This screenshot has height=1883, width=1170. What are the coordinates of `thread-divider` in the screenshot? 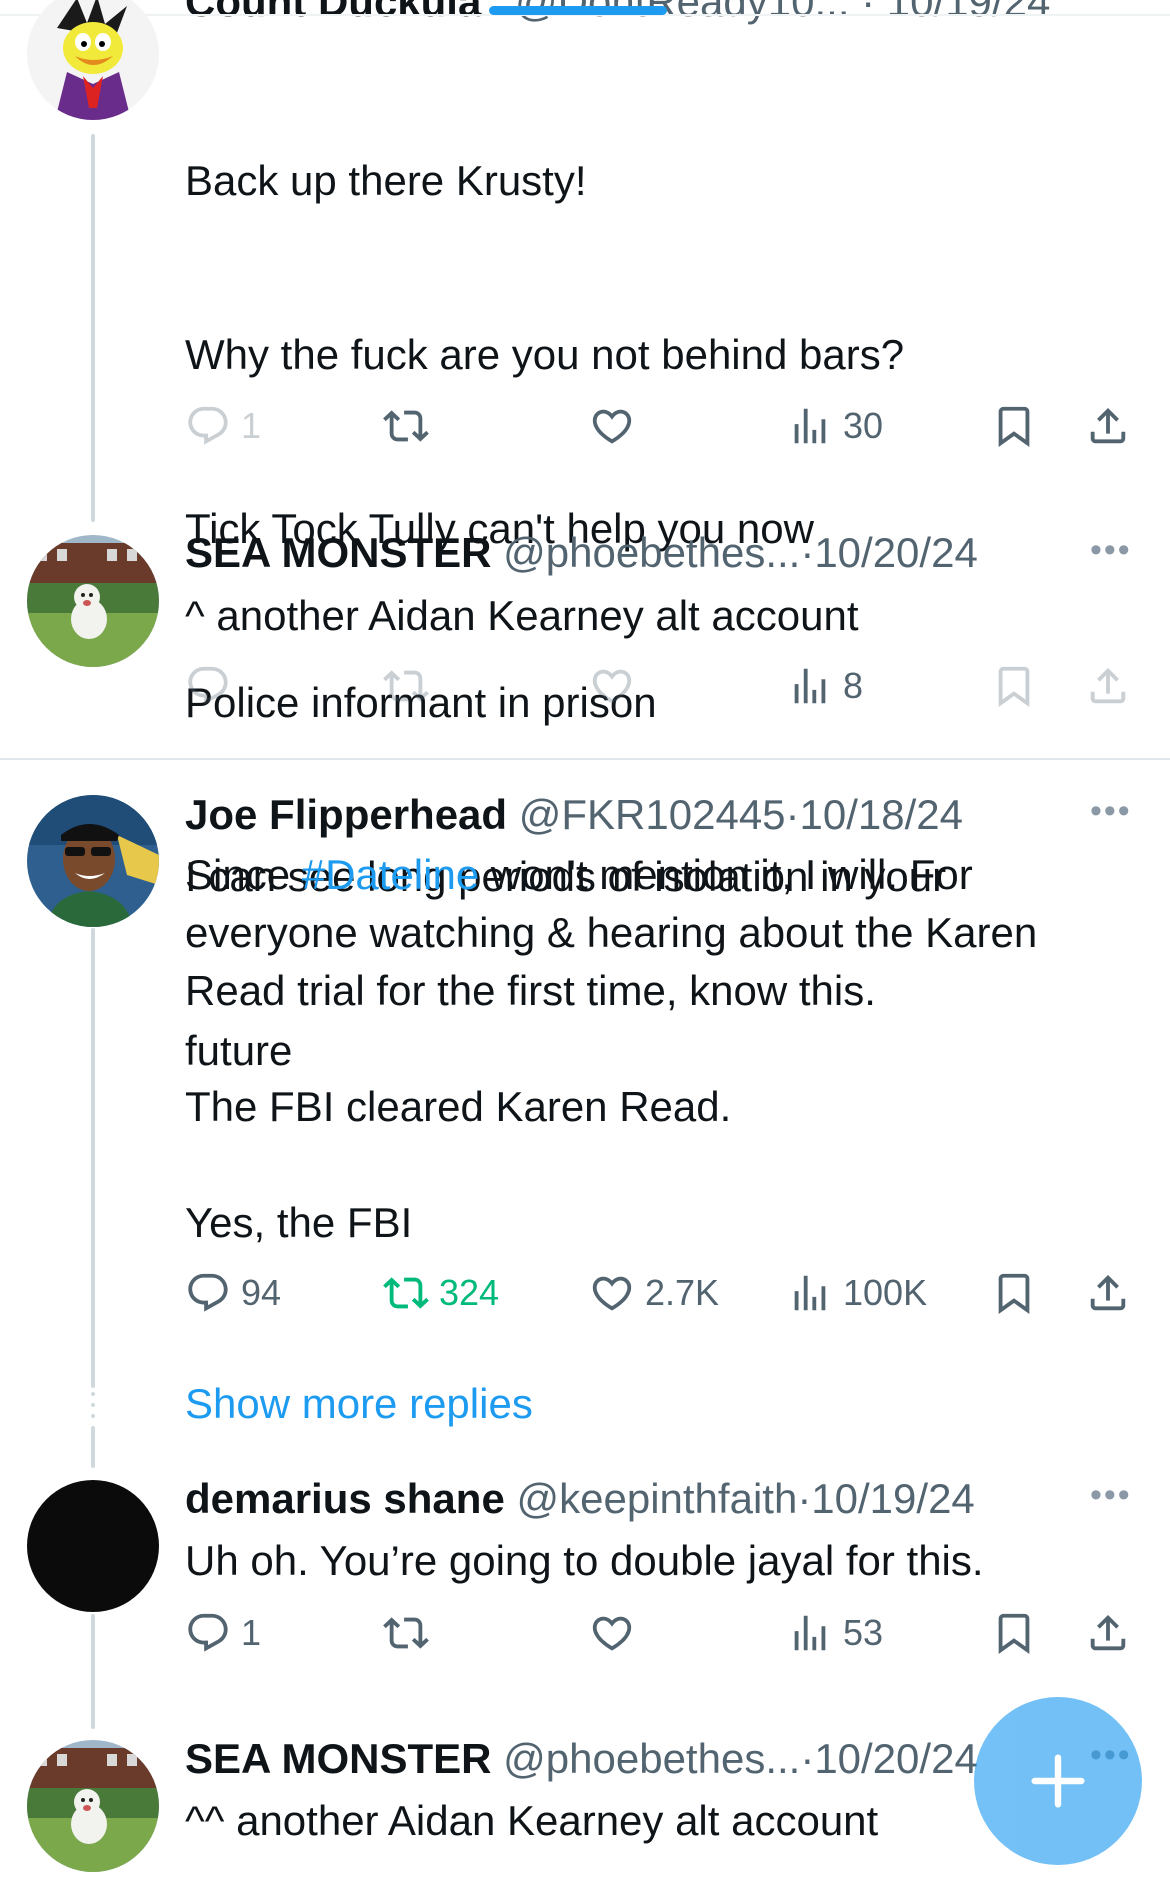 It's located at (585, 759).